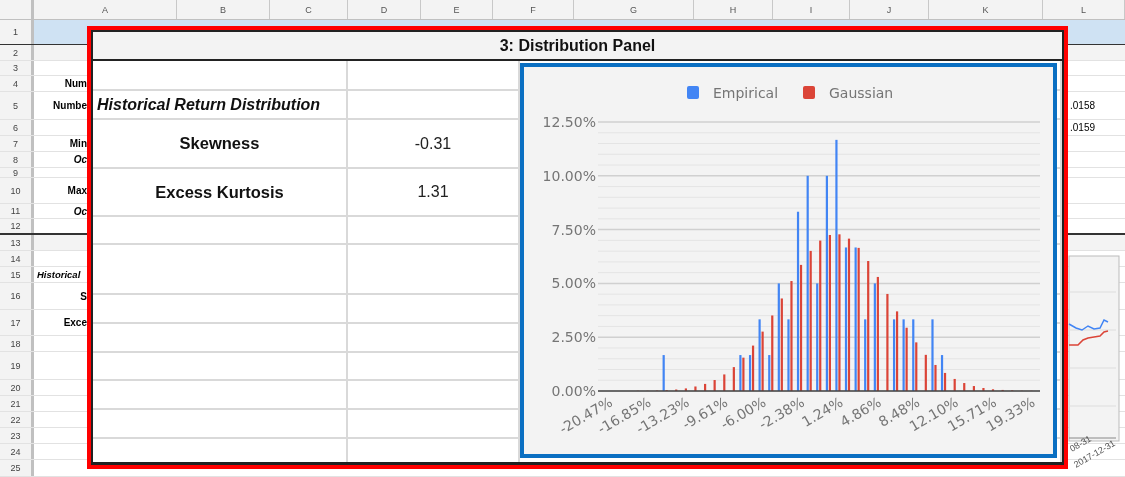  Describe the element at coordinates (573, 283) in the screenshot. I see `axis-label: 5.00%` at that location.